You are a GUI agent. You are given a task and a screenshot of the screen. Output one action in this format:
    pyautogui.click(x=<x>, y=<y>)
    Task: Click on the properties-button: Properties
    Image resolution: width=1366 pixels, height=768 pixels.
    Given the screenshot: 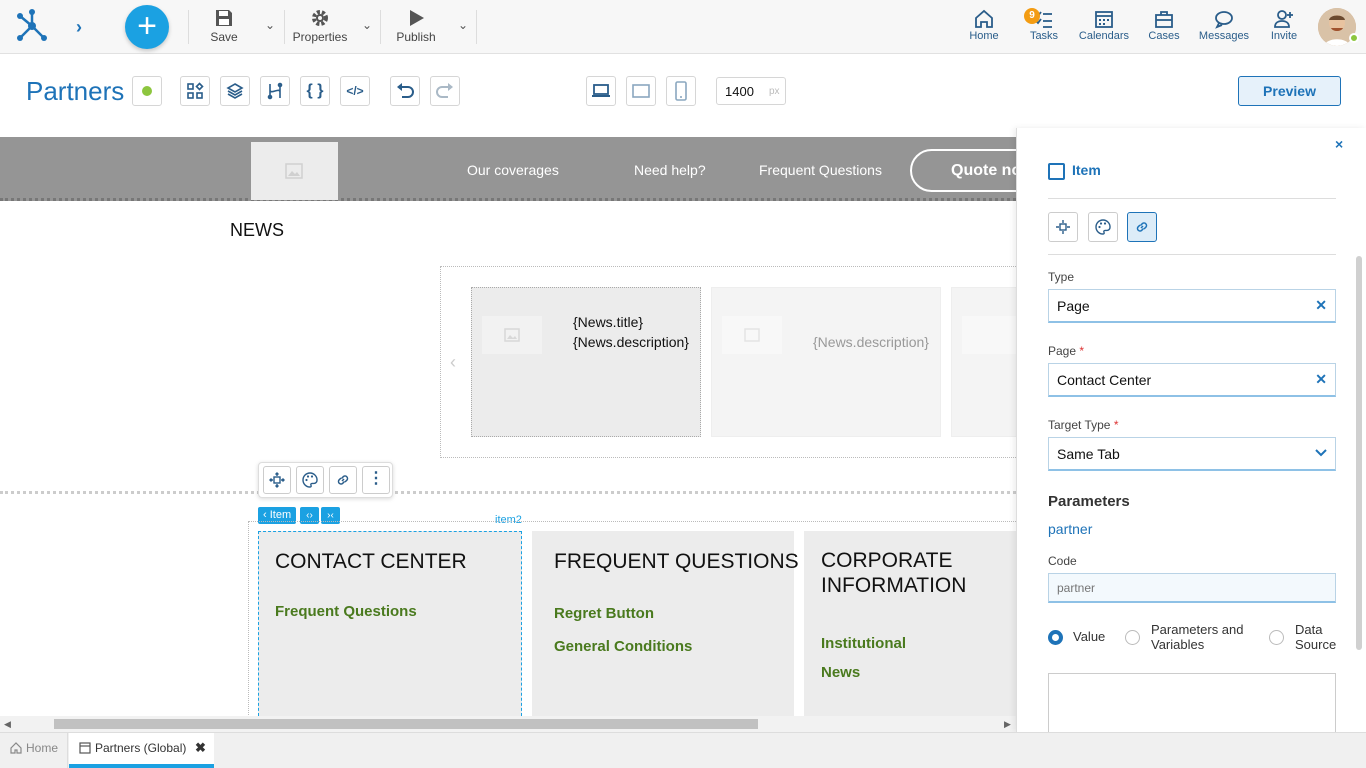 What is the action you would take?
    pyautogui.click(x=320, y=28)
    